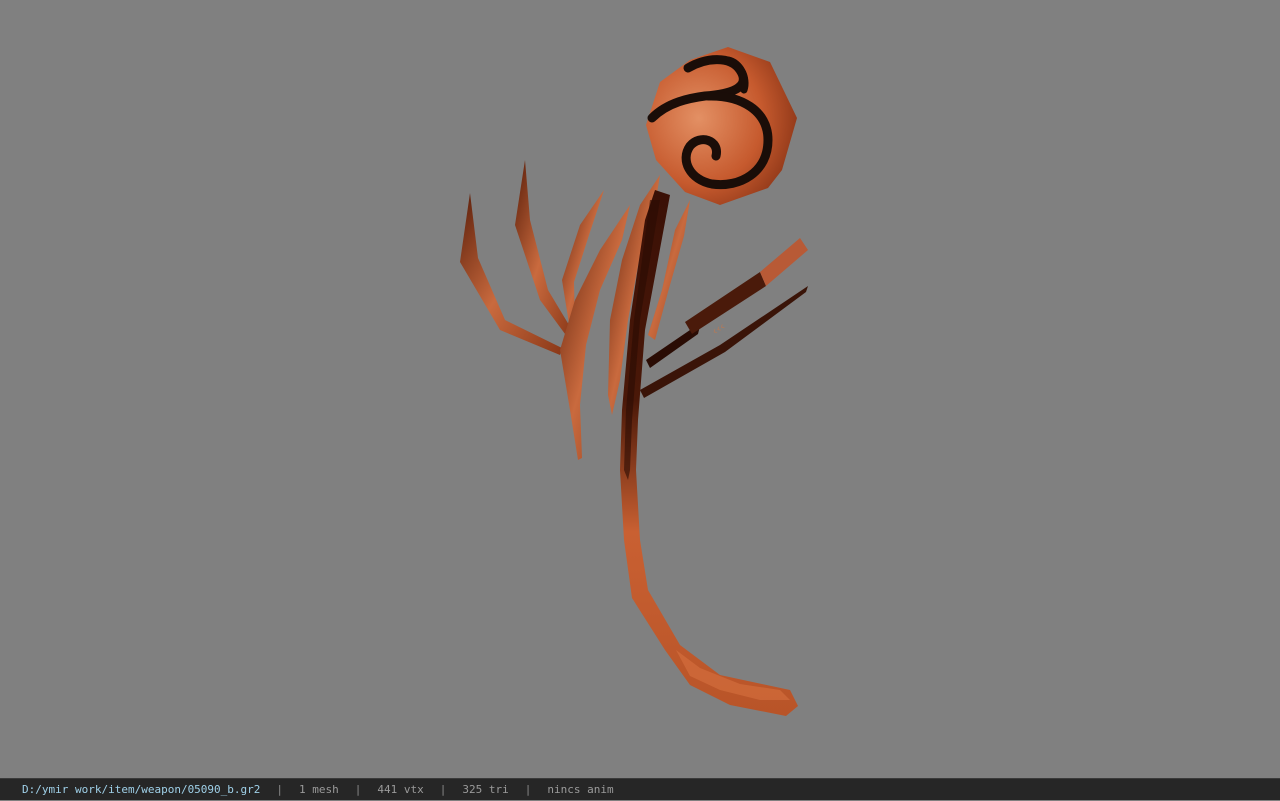 Image resolution: width=1280 pixels, height=801 pixels. I want to click on mesh-count: 1 mesh, so click(319, 789).